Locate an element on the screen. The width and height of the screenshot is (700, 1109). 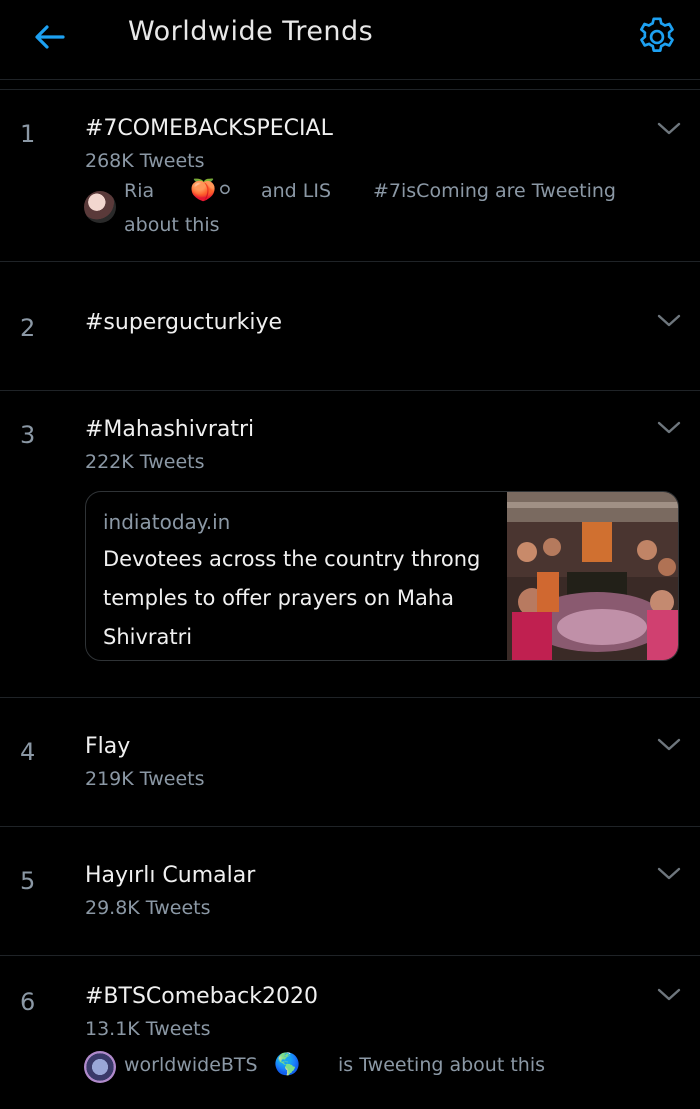
trend-rank: 5 is located at coordinates (28, 881).